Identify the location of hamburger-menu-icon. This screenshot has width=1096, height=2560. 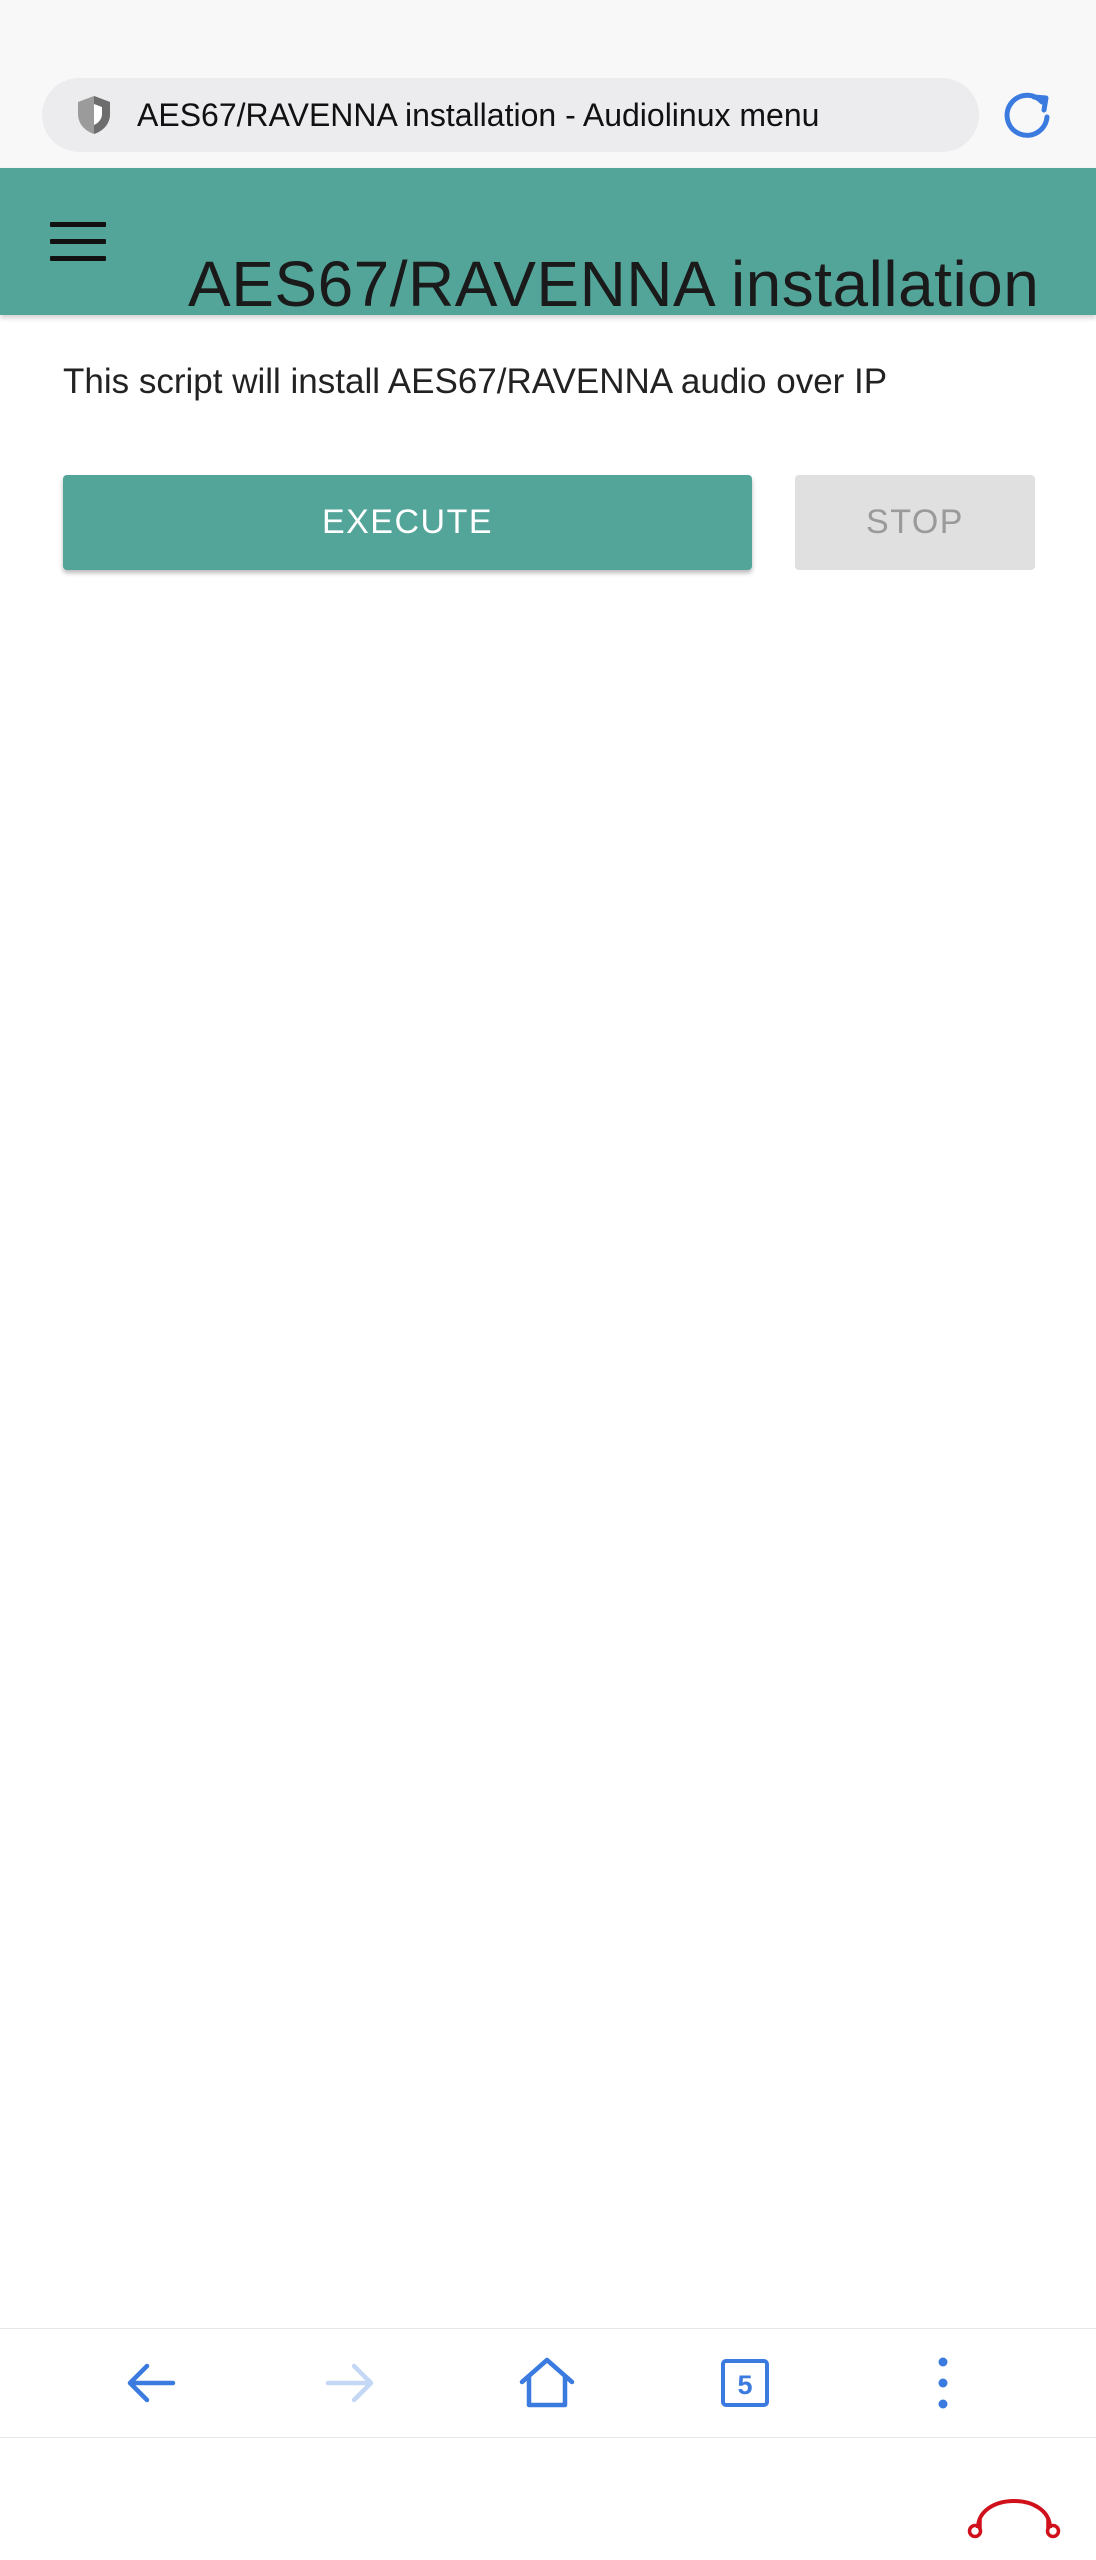
(78, 241).